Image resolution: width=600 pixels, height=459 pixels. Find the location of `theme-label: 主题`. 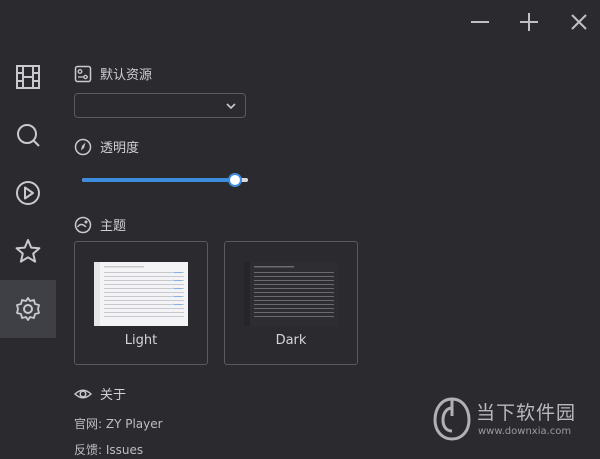

theme-label: 主题 is located at coordinates (113, 226).